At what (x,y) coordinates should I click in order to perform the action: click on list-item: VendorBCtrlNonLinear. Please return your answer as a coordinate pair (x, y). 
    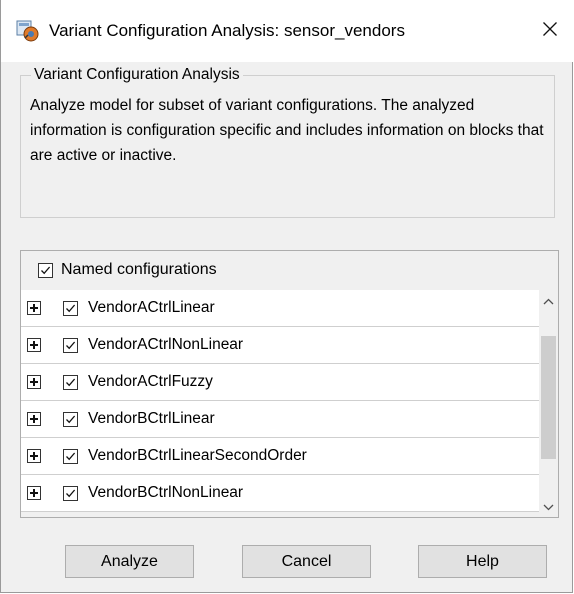
    Looking at the image, I should click on (280, 493).